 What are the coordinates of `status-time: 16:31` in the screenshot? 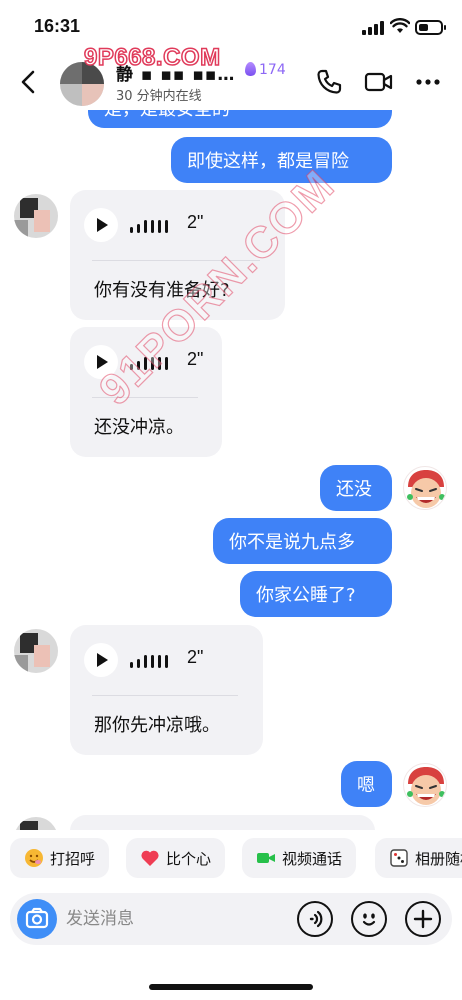 It's located at (57, 26).